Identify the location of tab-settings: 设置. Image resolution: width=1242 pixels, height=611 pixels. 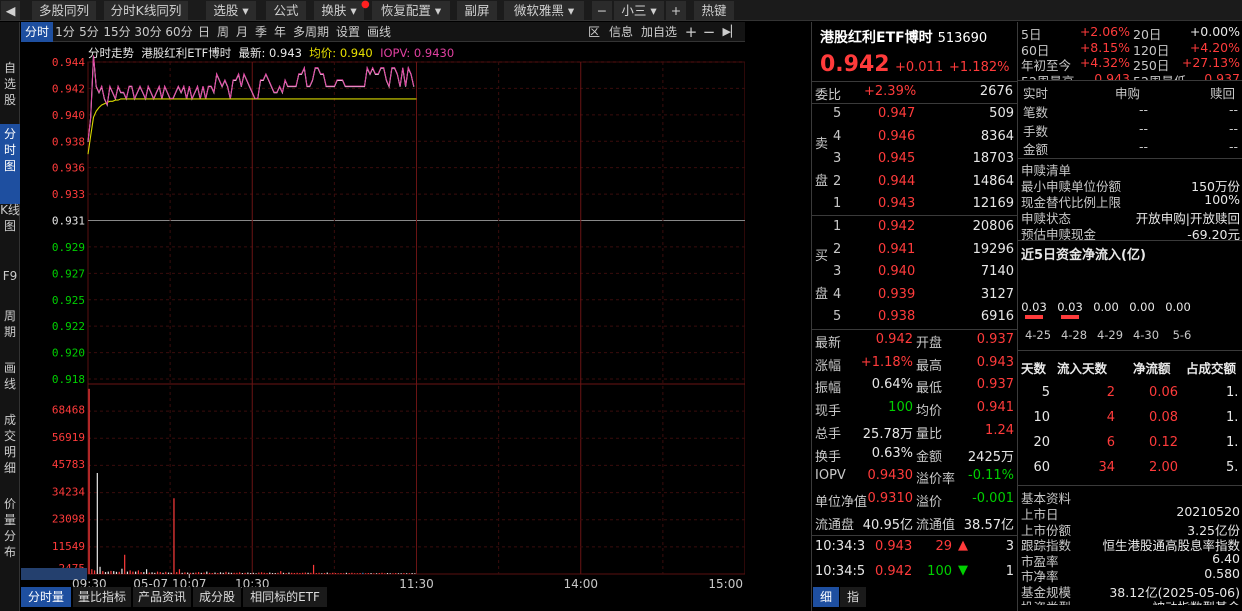
(348, 32).